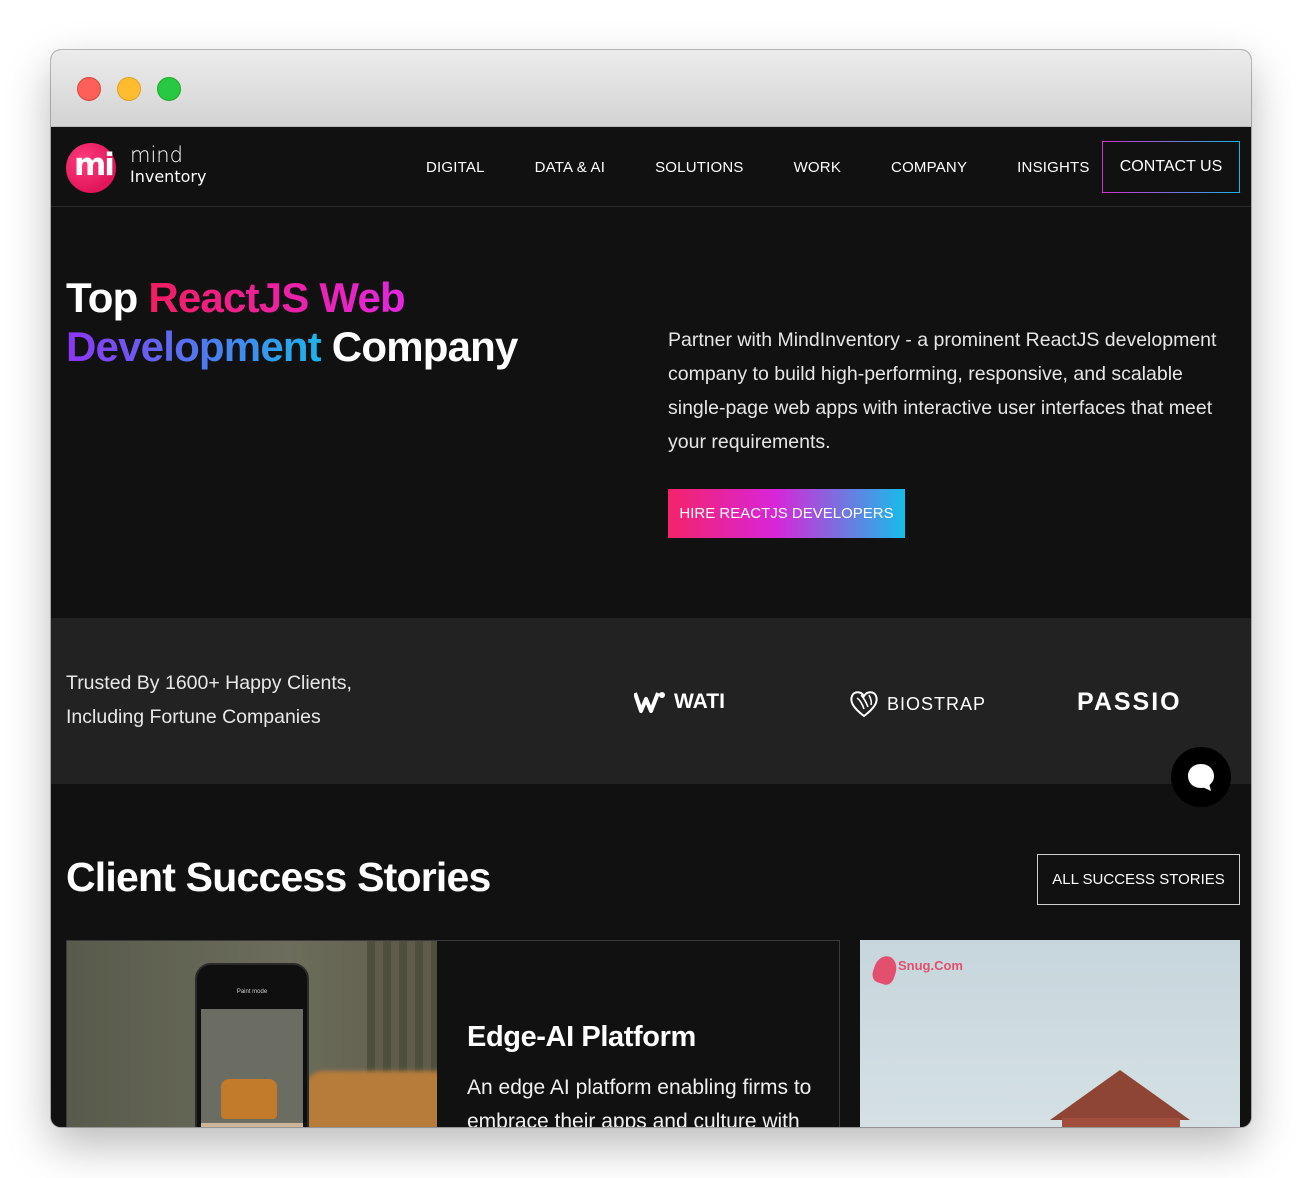 This screenshot has width=1302, height=1178. I want to click on biostrap-heart-icon, so click(864, 704).